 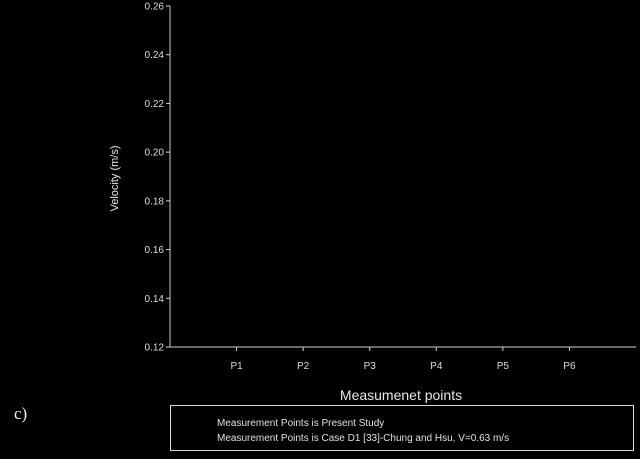 I want to click on x-tick-label: P2, so click(x=303, y=366).